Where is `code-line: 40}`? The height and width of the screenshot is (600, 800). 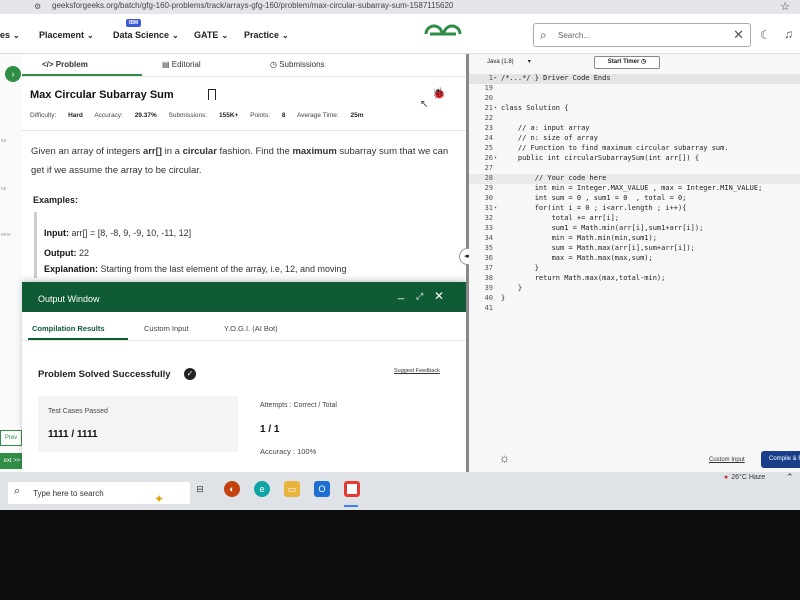 code-line: 40} is located at coordinates (634, 299).